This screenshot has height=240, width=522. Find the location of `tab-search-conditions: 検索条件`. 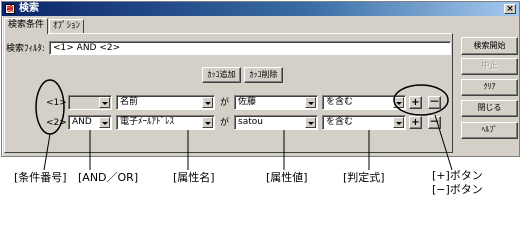

tab-search-conditions: 検索条件 is located at coordinates (26, 26).